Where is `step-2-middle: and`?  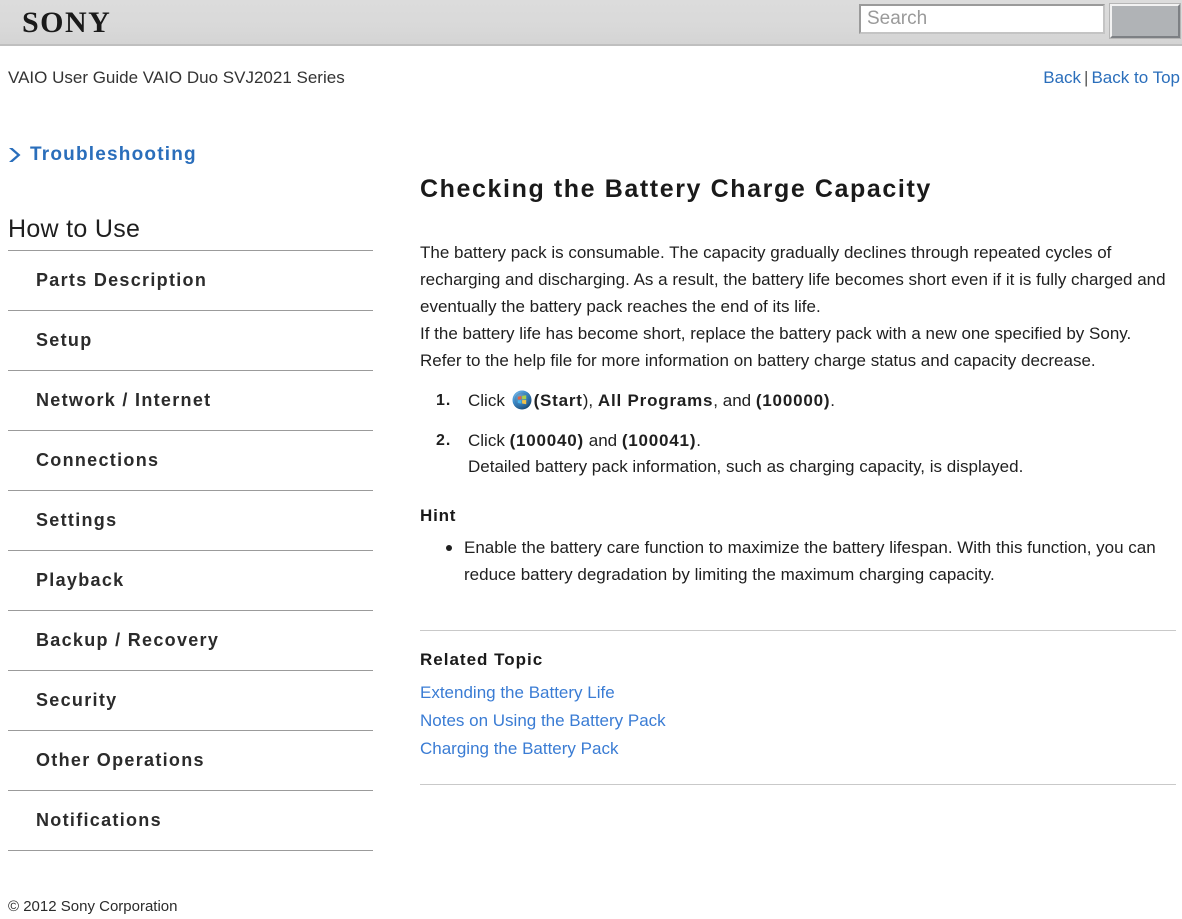 step-2-middle: and is located at coordinates (603, 440).